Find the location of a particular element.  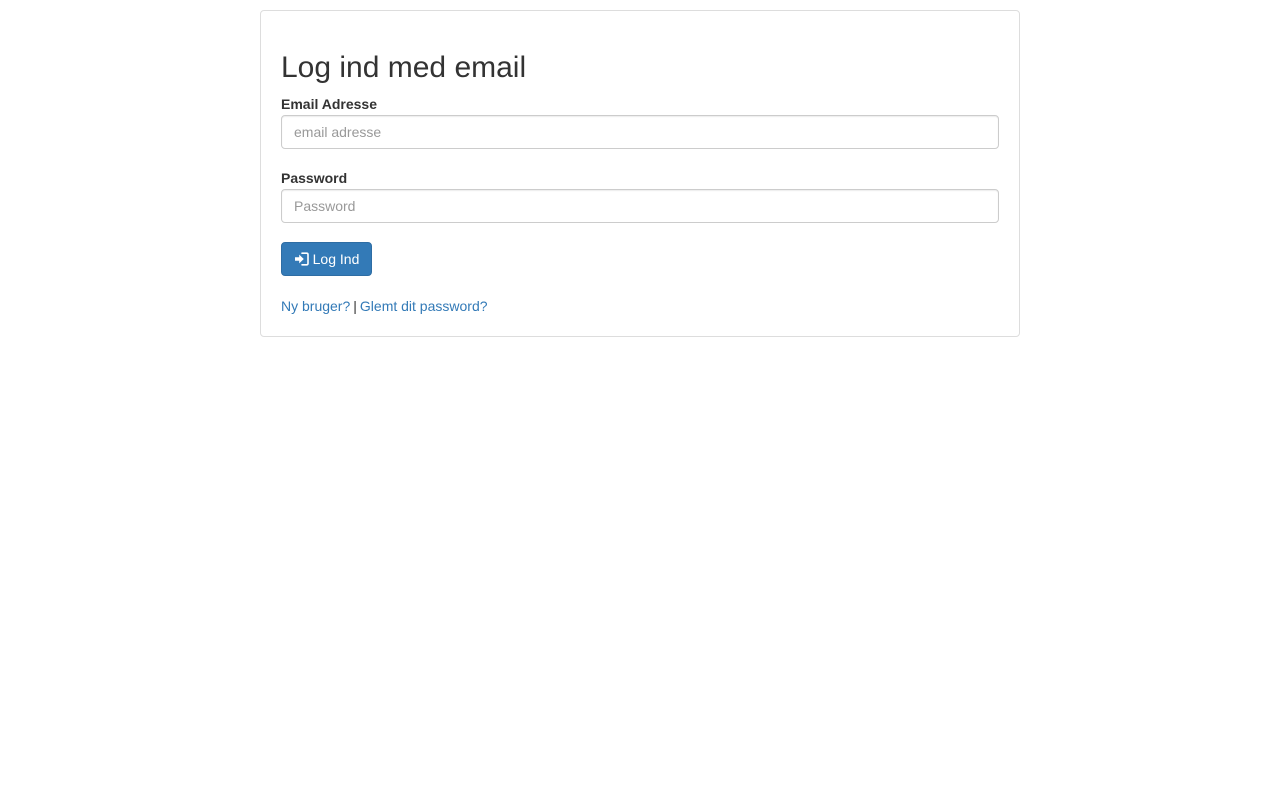

password-label: Password is located at coordinates (314, 178).